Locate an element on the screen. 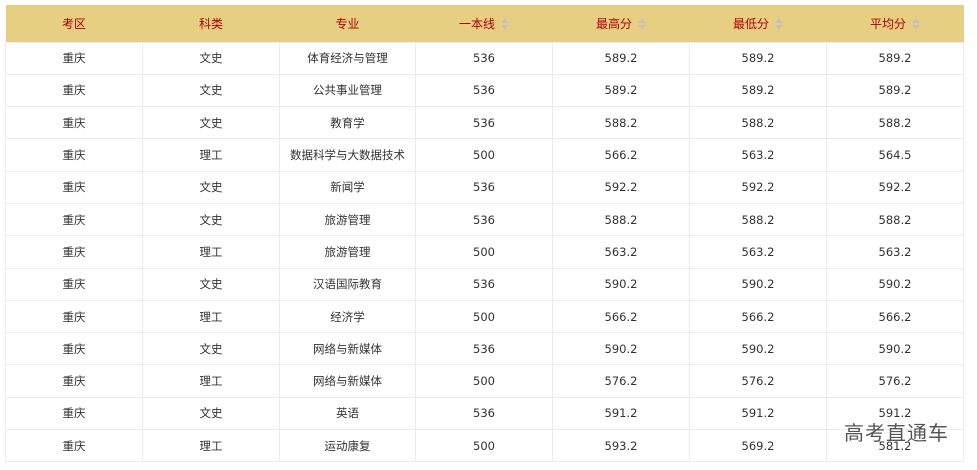  cell-max-score: 591.2 is located at coordinates (621, 413).